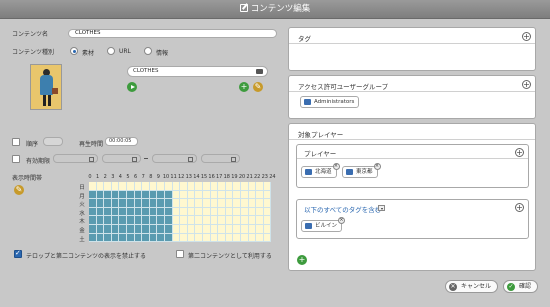  I want to click on validity-checkbox, so click(16, 159).